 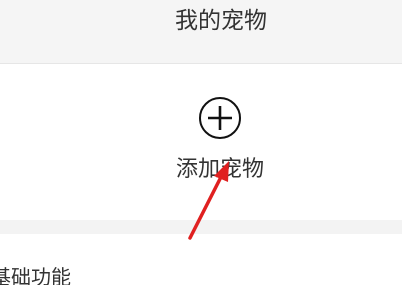 I want to click on section-divider, so click(x=201, y=227).